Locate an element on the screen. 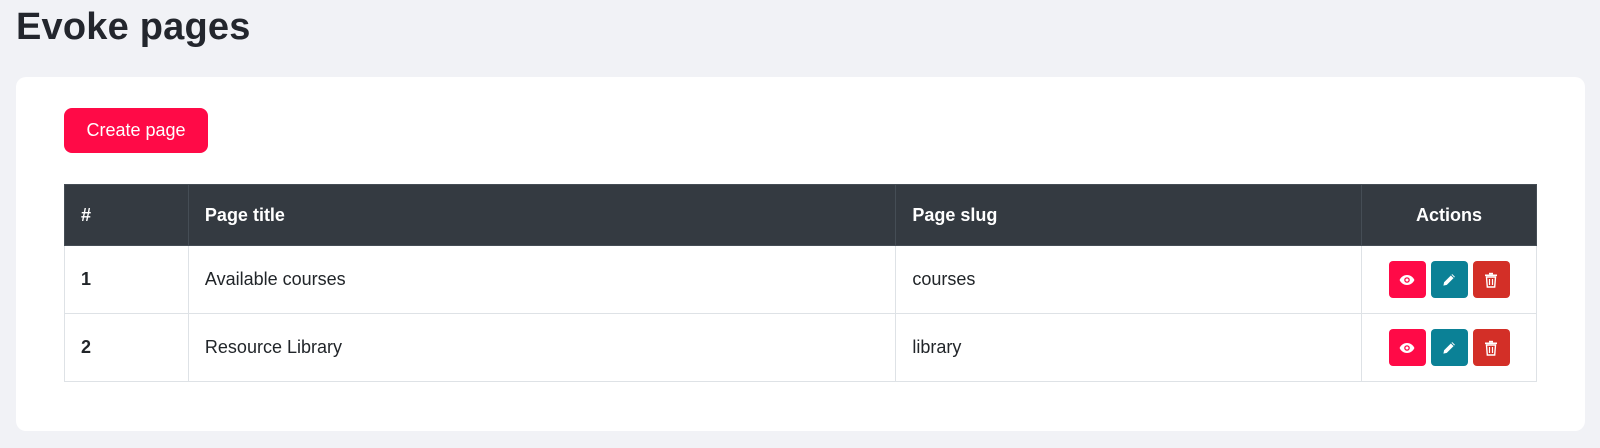 The height and width of the screenshot is (448, 1600). header-page-slug: Page slug is located at coordinates (1128, 215).